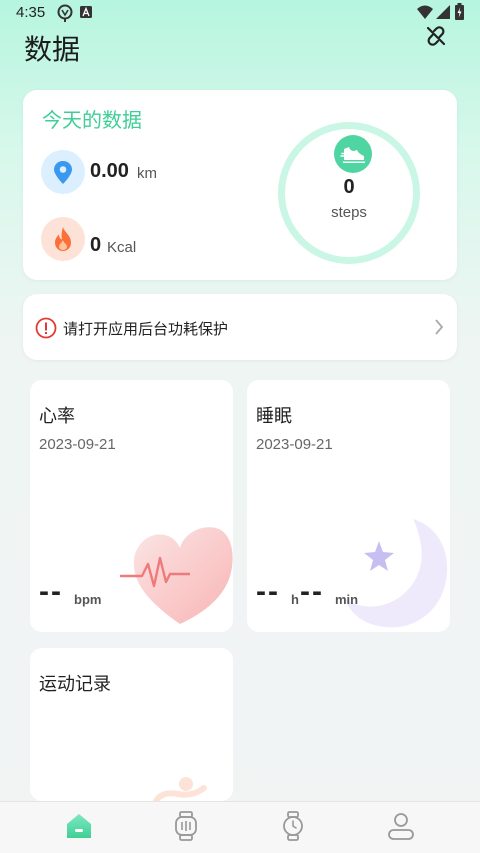 Image resolution: width=480 pixels, height=853 pixels. Describe the element at coordinates (65, 13) in the screenshot. I see `notification-icon` at that location.